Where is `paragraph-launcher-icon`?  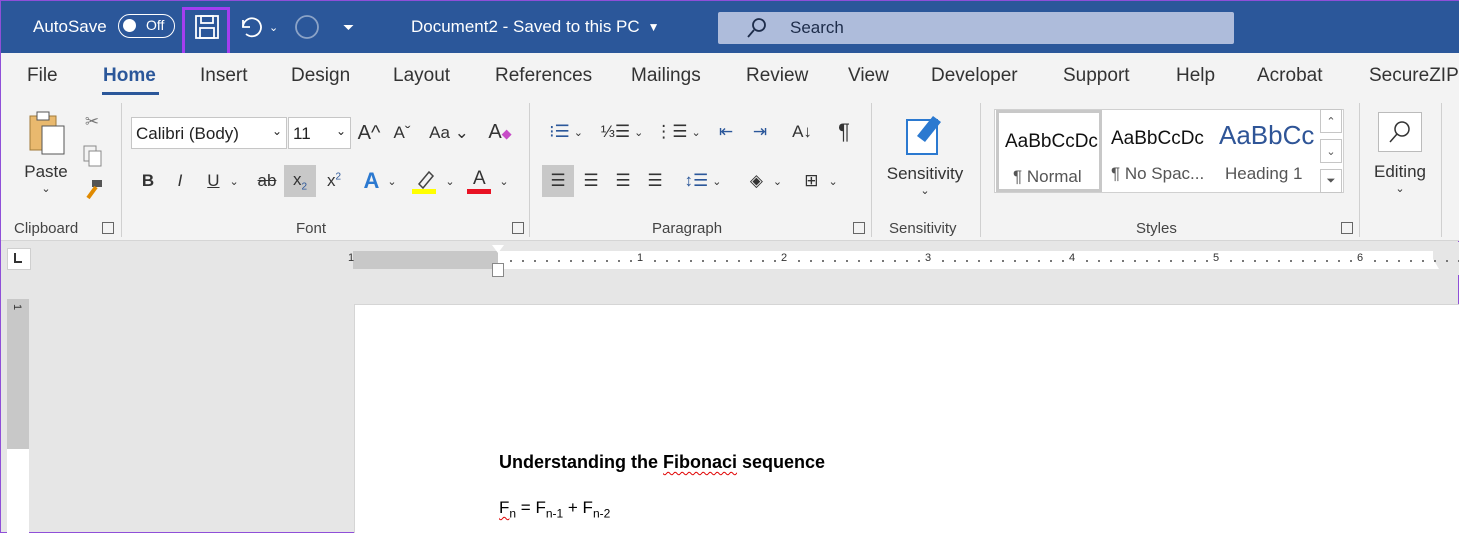 paragraph-launcher-icon is located at coordinates (859, 228).